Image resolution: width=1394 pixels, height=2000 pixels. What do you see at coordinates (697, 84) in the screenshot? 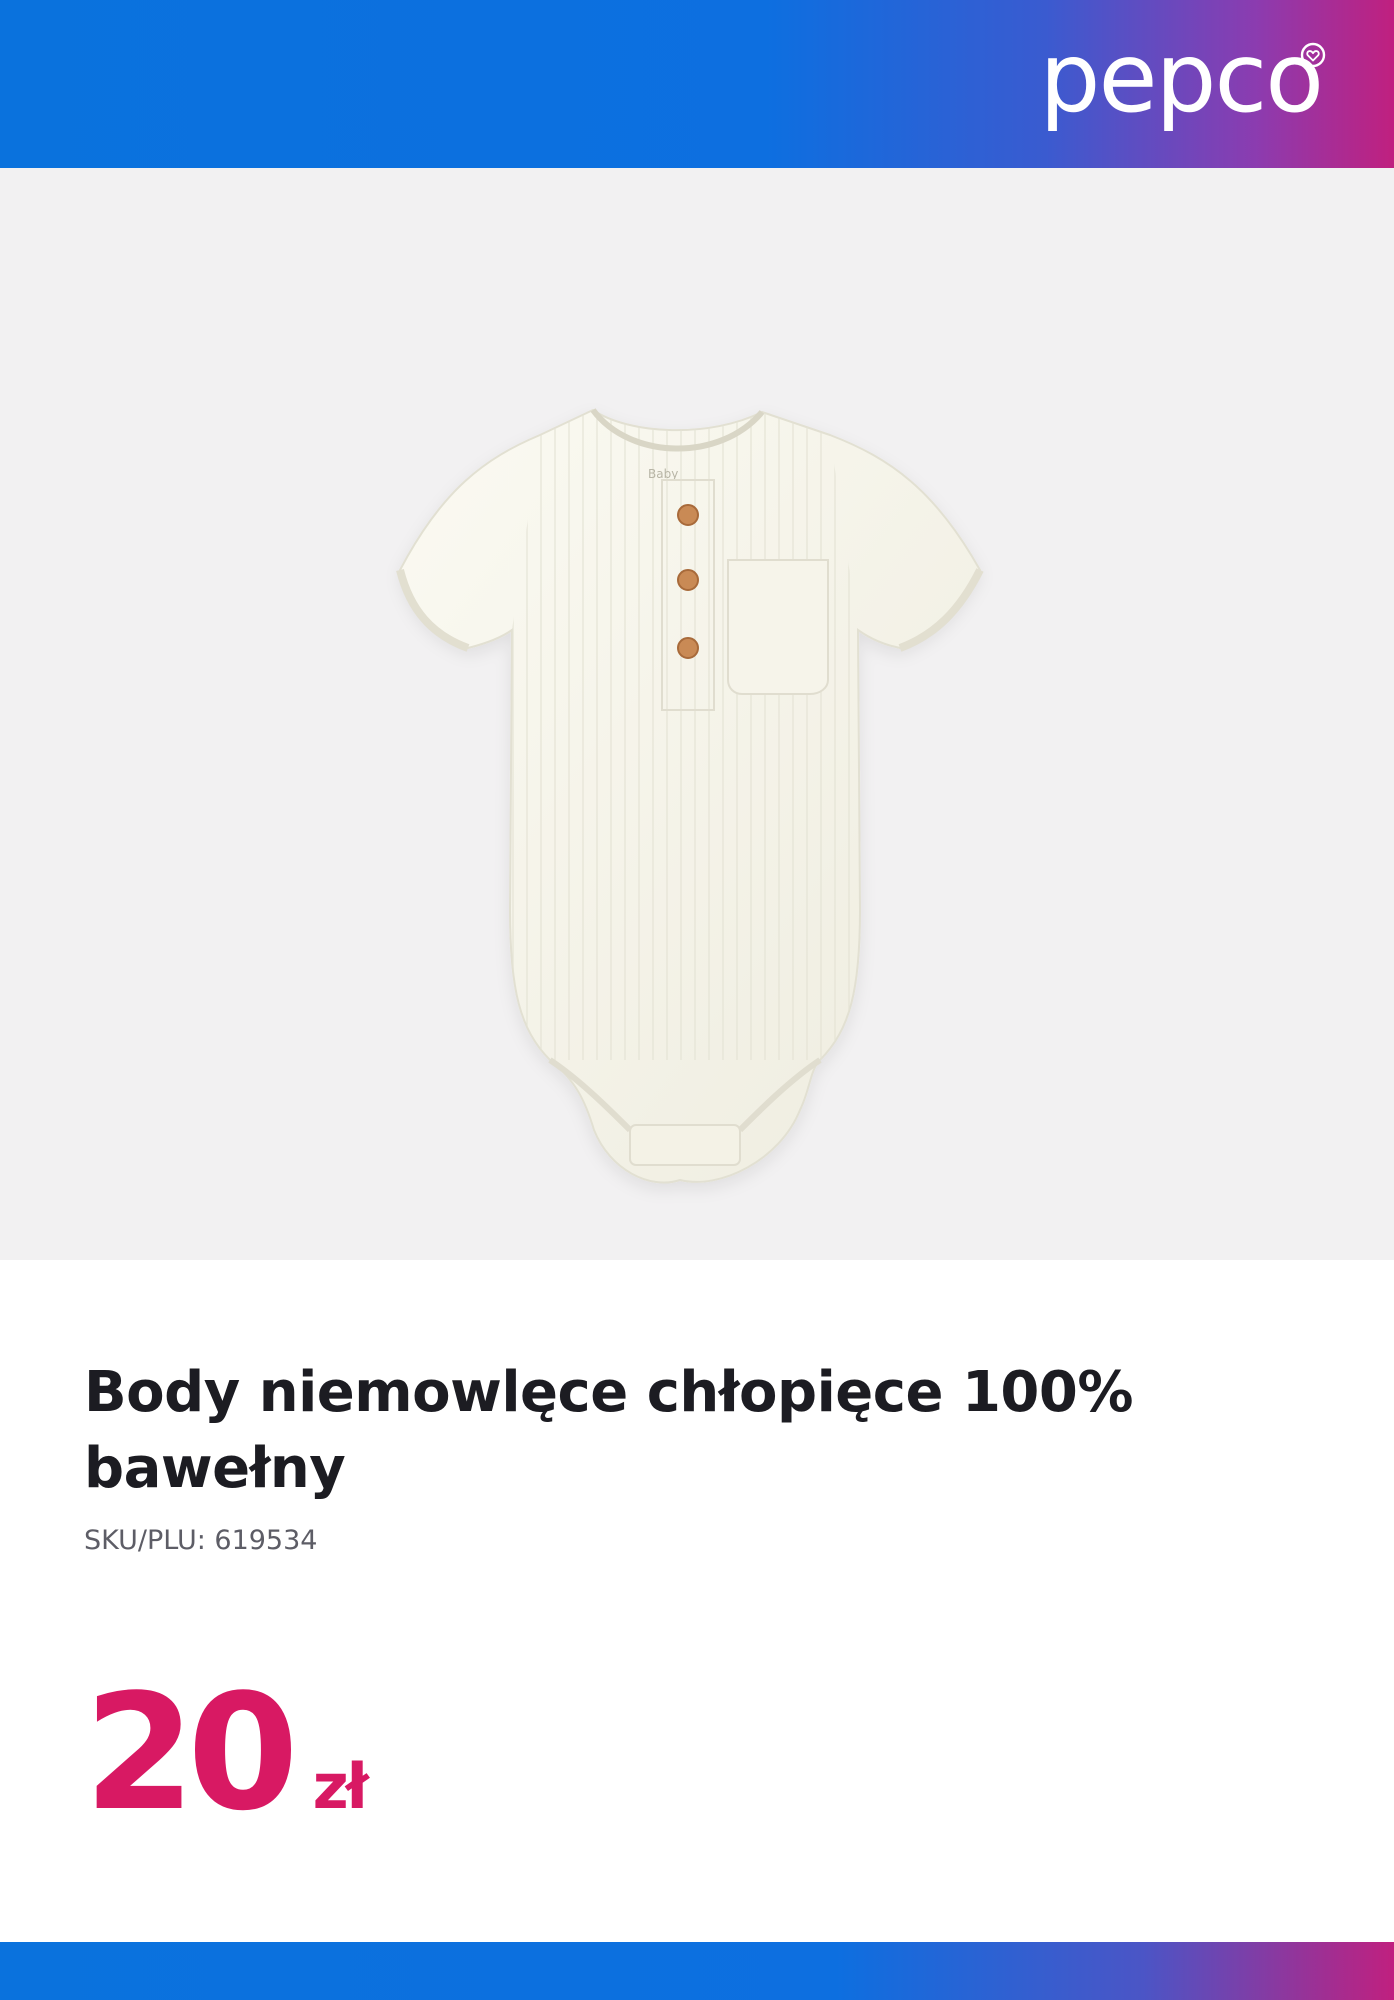
I see `header-bar: pepco` at bounding box center [697, 84].